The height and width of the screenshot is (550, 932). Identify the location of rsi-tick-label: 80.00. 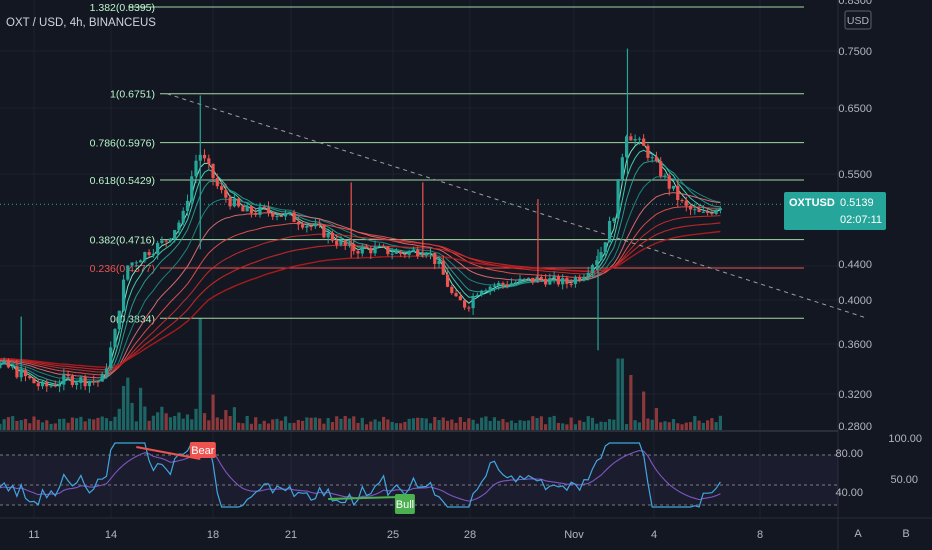
(849, 454).